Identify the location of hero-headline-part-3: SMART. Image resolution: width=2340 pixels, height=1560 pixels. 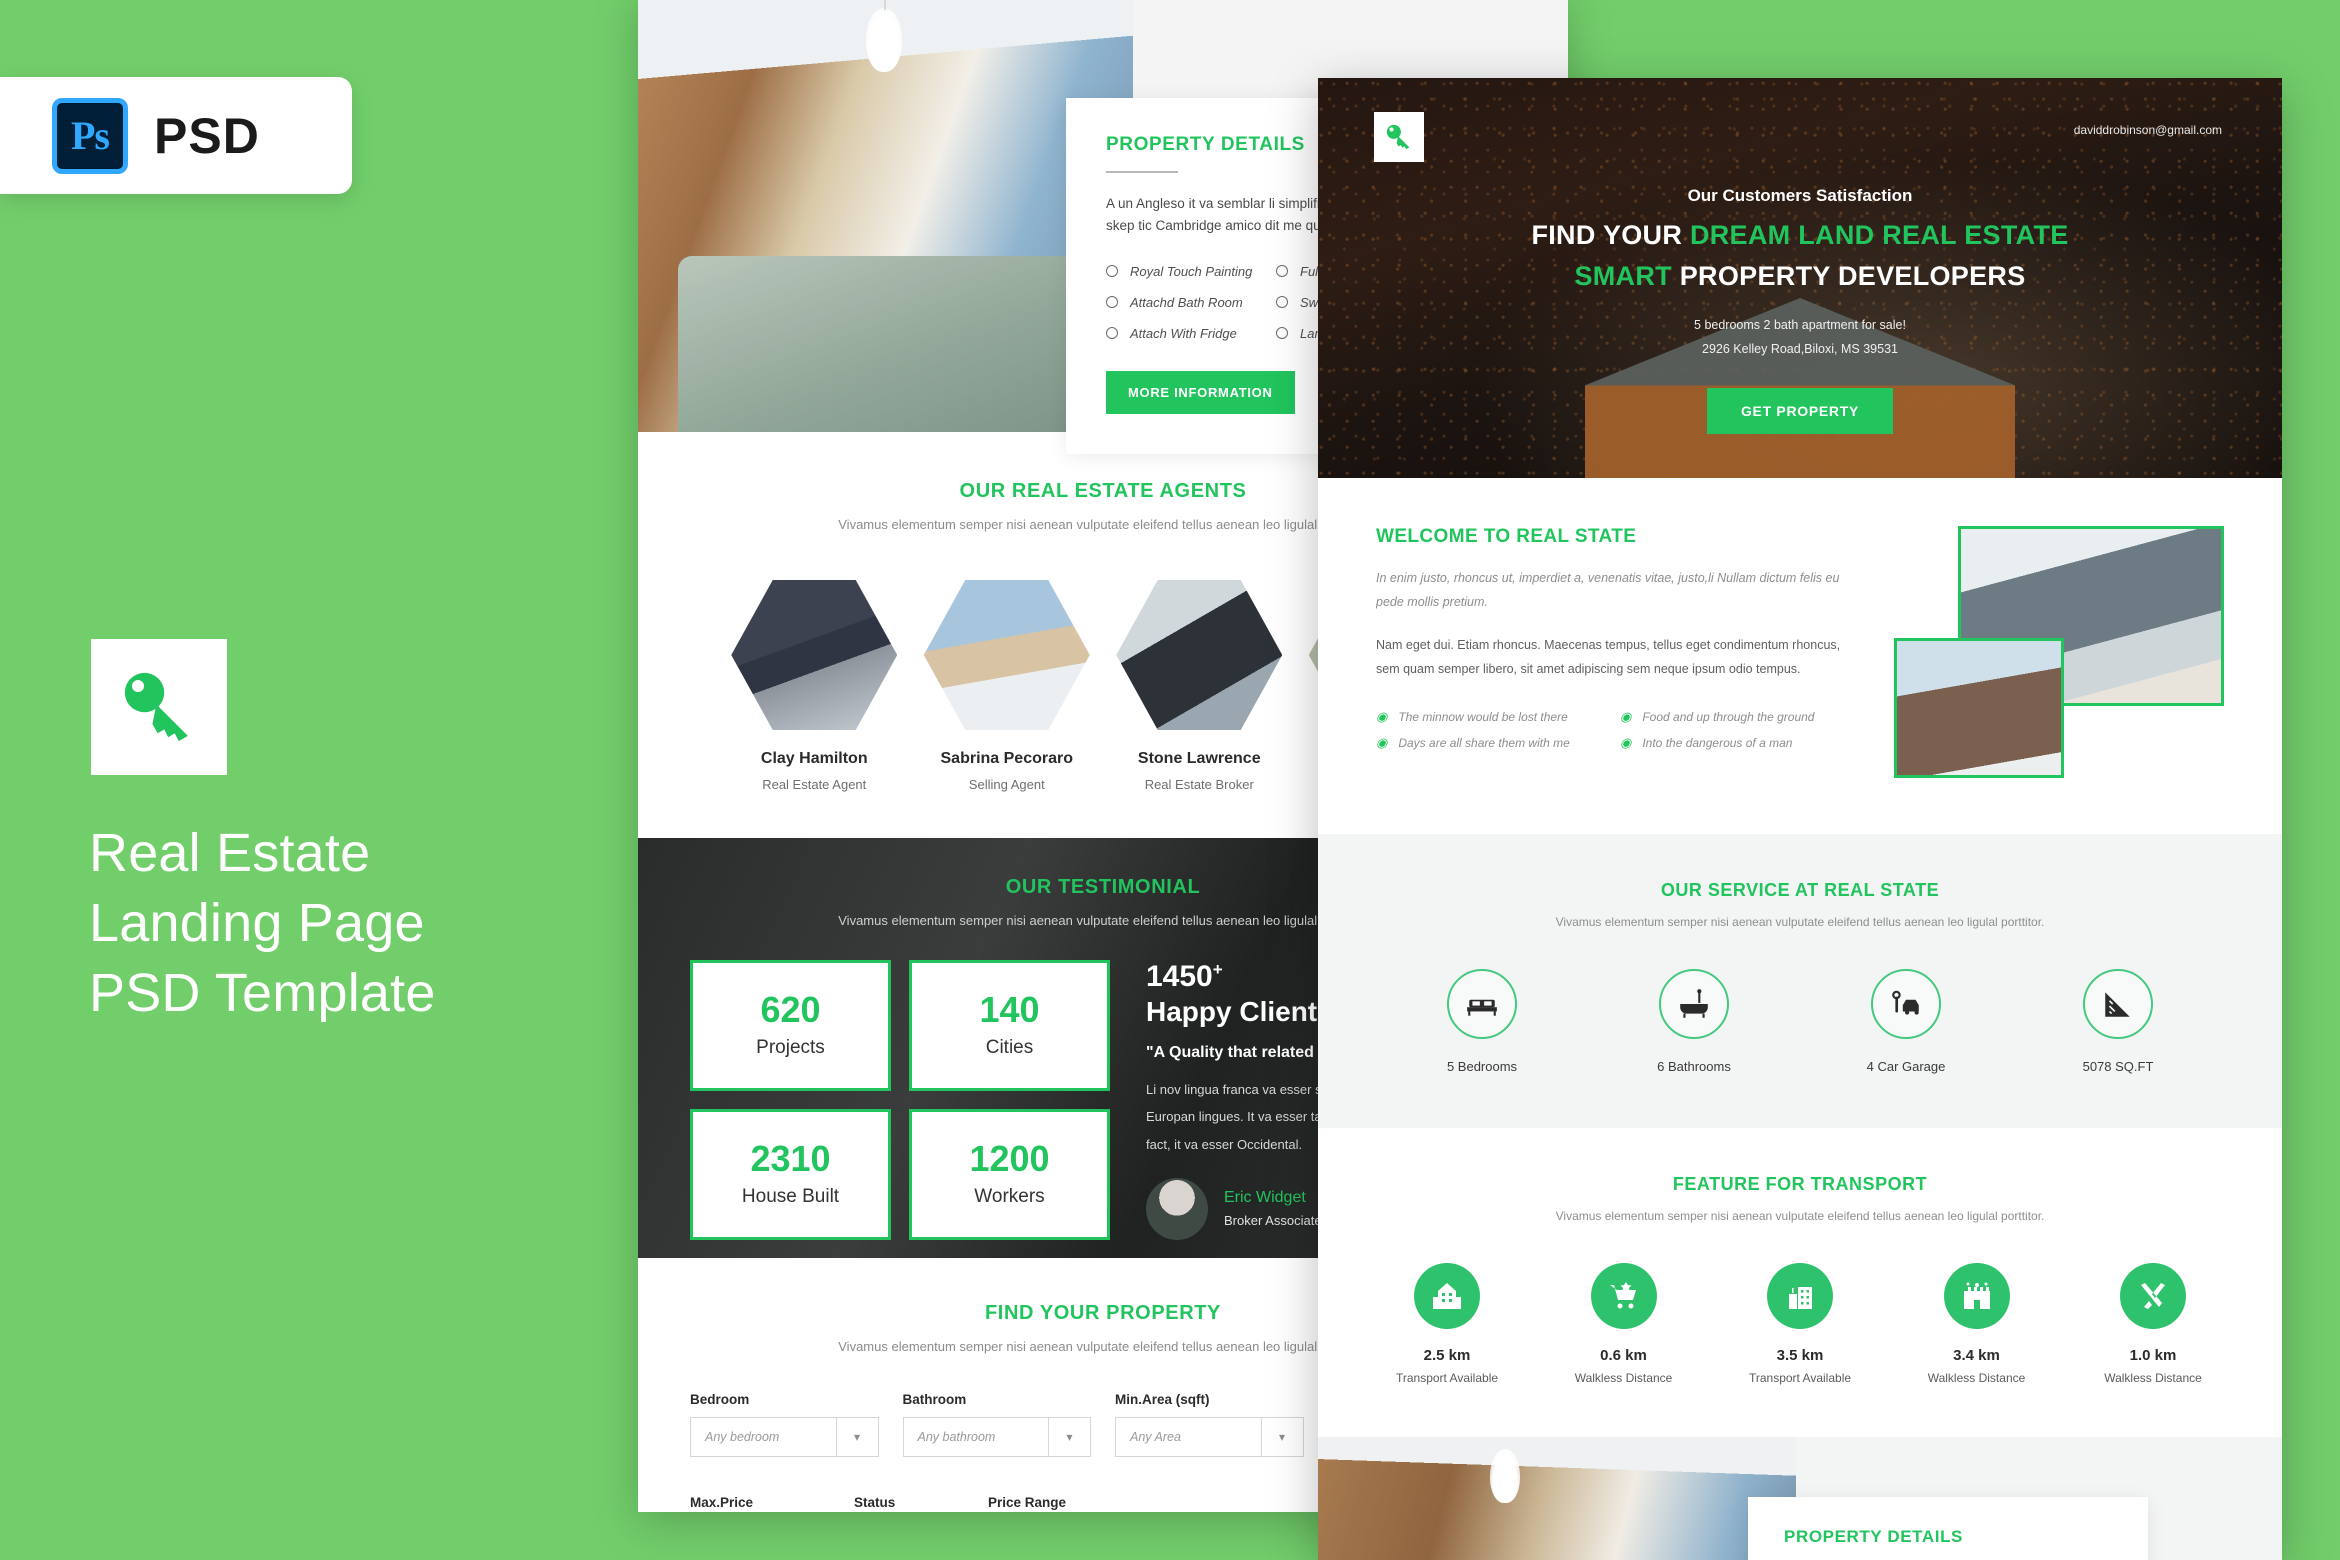
(1627, 276).